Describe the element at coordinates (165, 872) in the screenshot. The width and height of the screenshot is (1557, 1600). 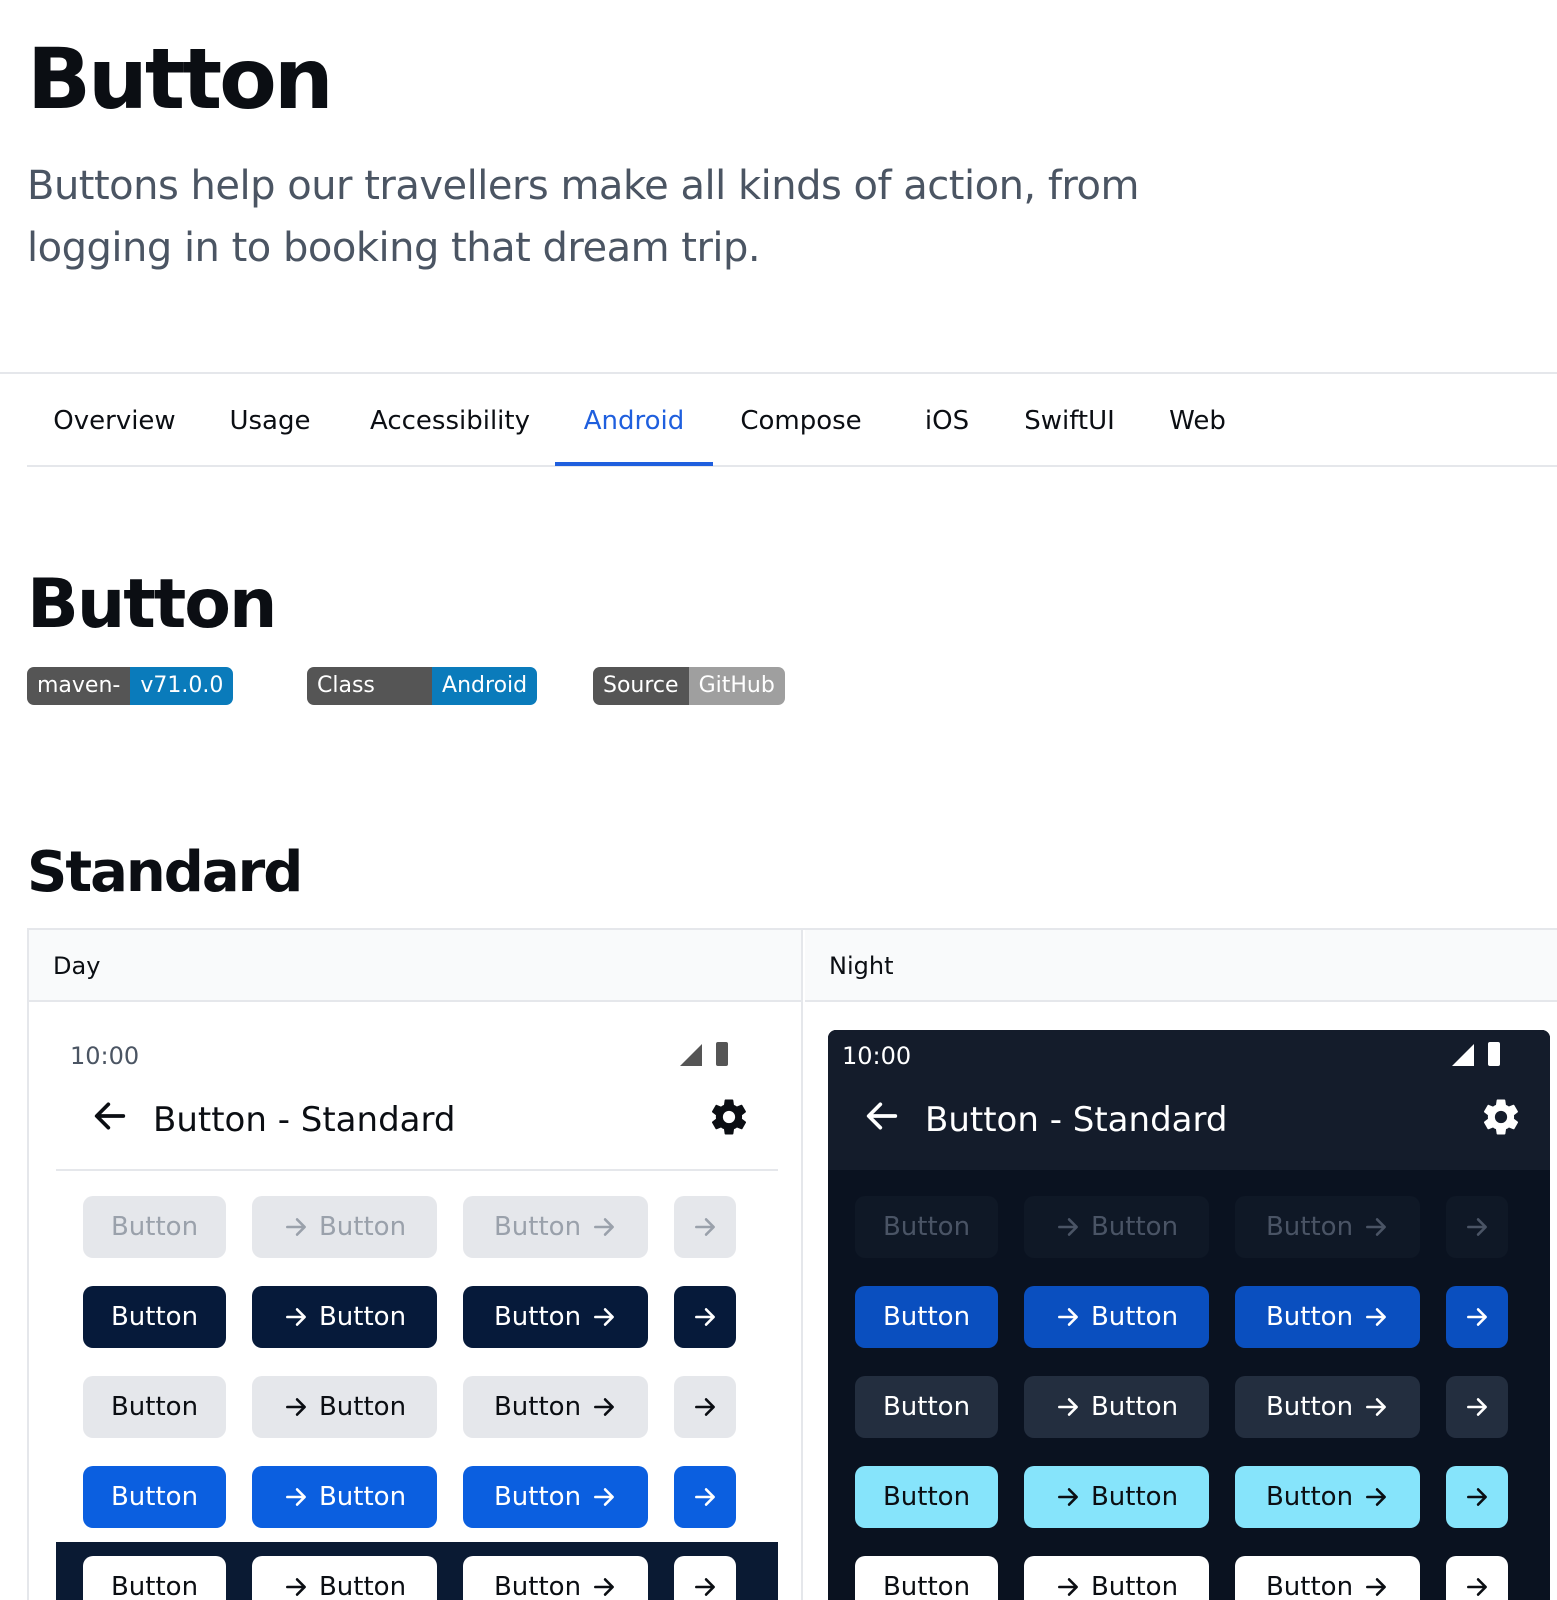
I see `standard-title: Standard` at that location.